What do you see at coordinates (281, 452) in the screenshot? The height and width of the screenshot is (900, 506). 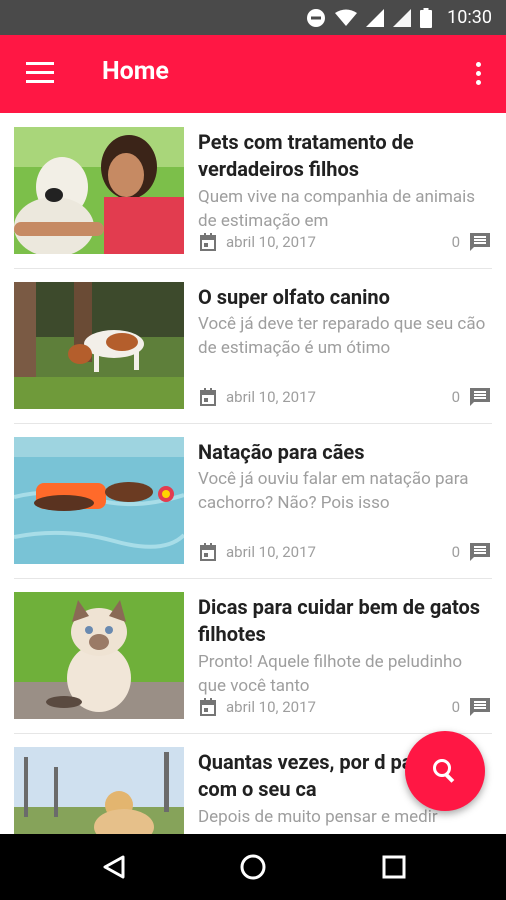 I see `post-title: Natação para cães` at bounding box center [281, 452].